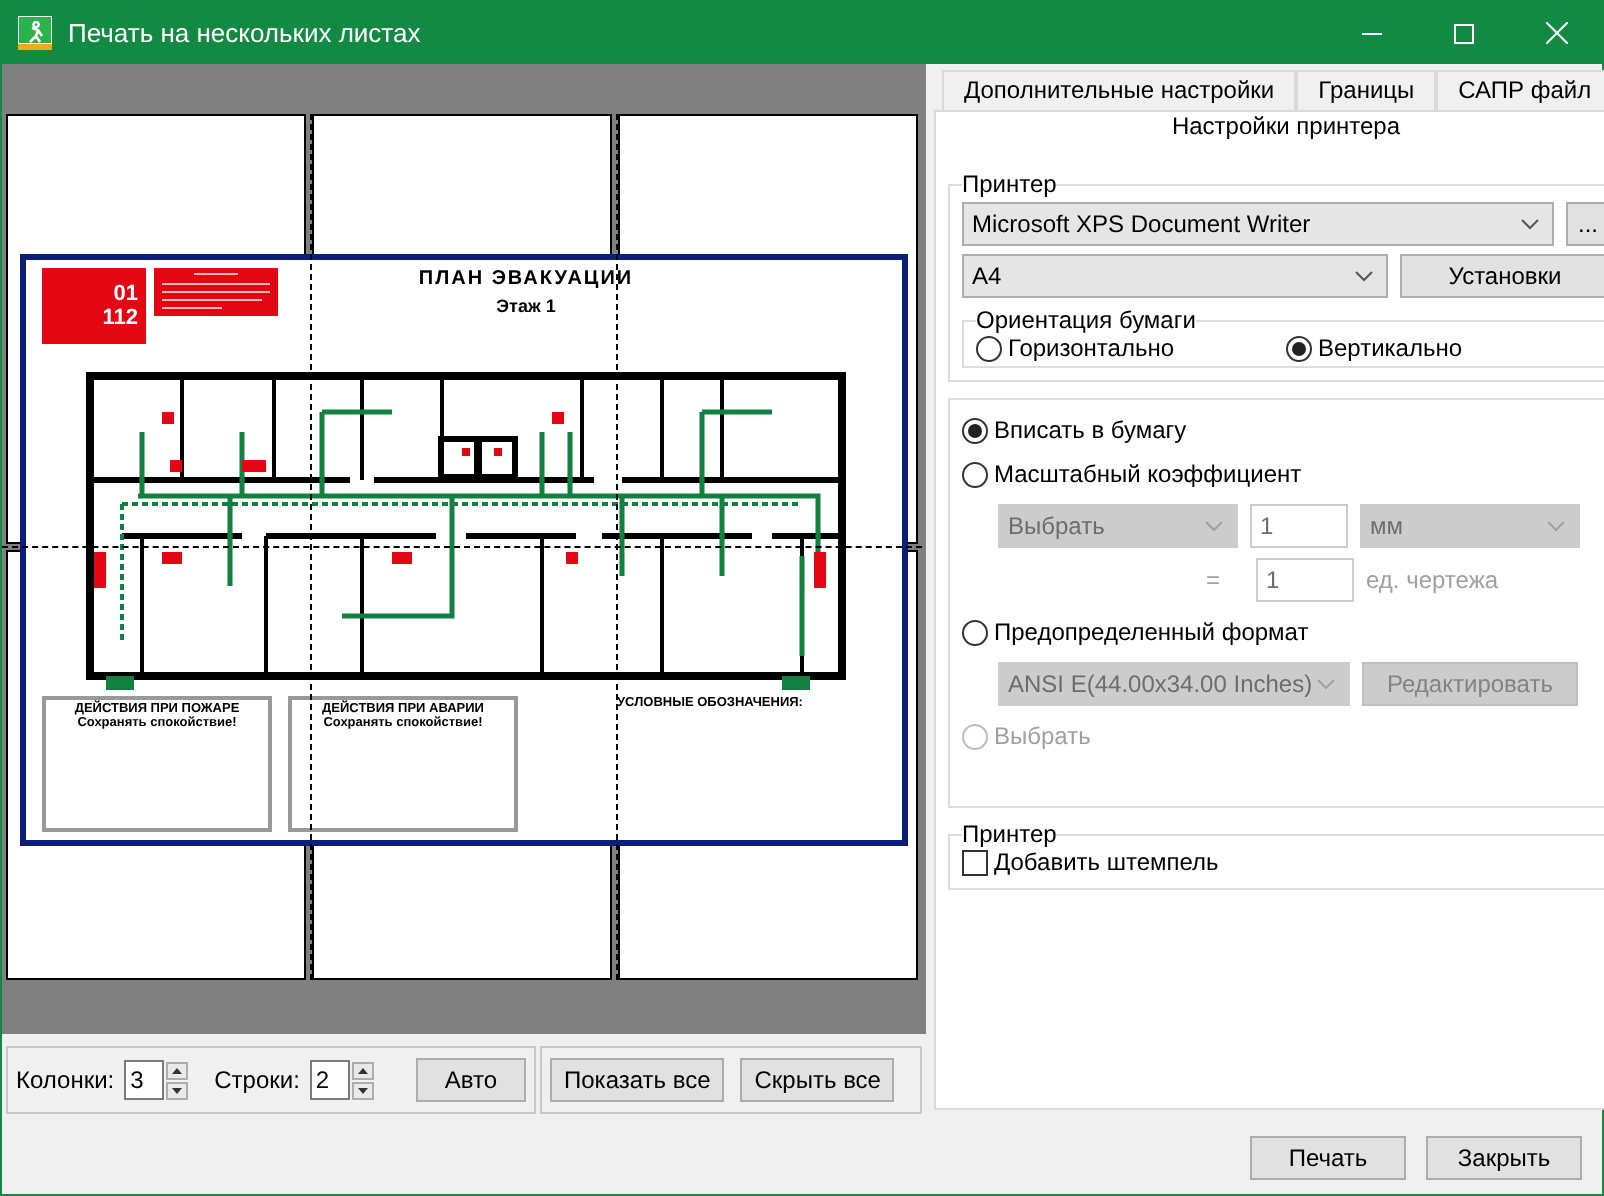  I want to click on floor-label: Этаж 1, so click(526, 306).